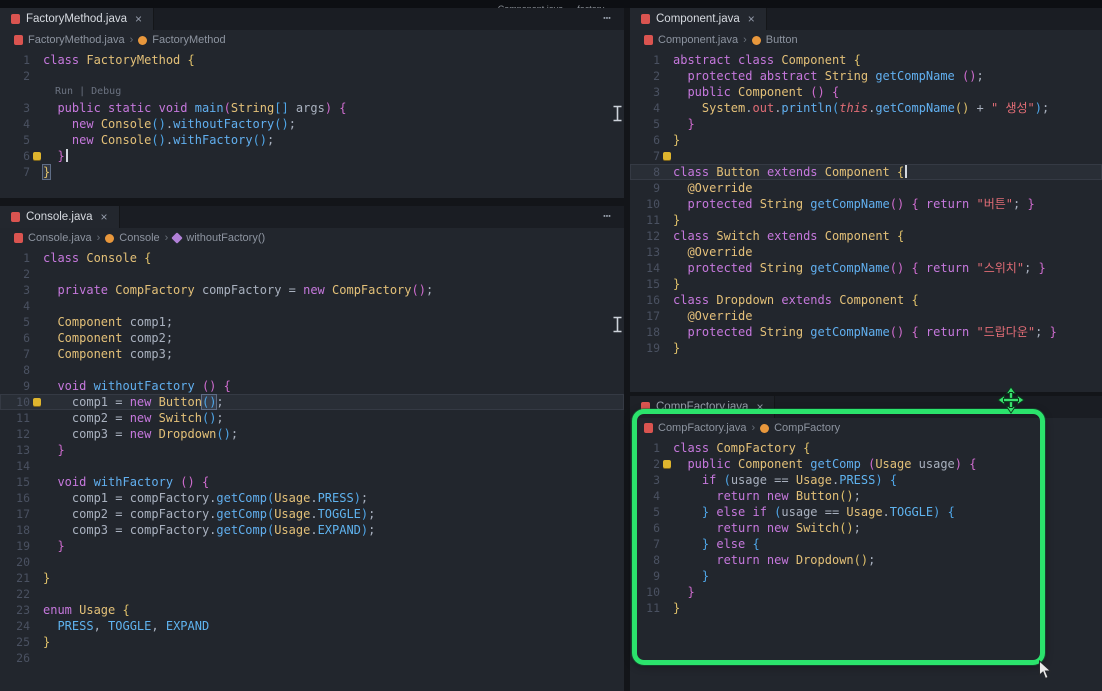 The image size is (1102, 691). What do you see at coordinates (698, 40) in the screenshot?
I see `breadcrumb-item: Component.java` at bounding box center [698, 40].